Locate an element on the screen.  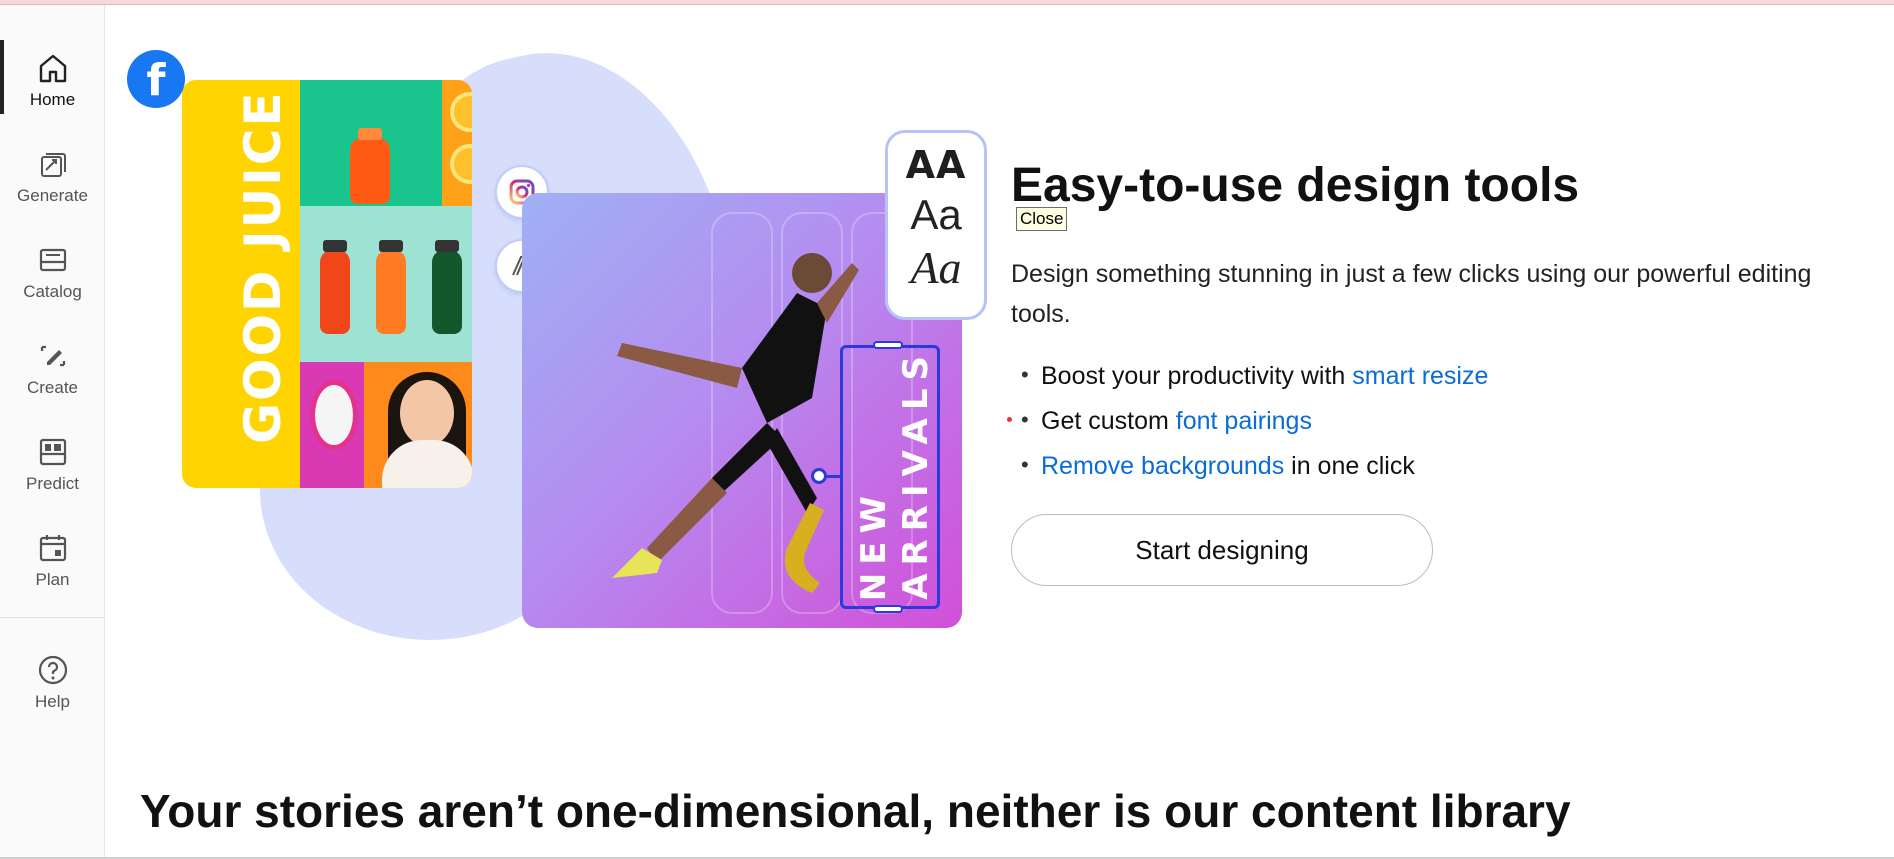
bullet-text: Get custom is located at coordinates (1108, 421).